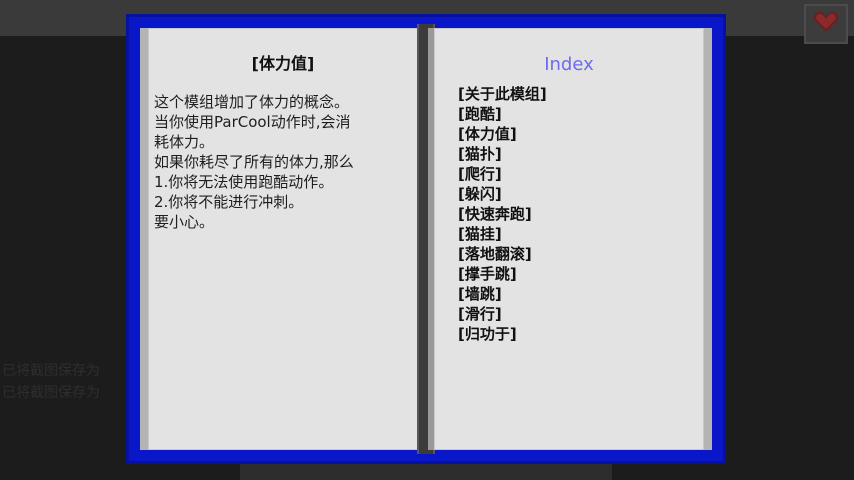 Image resolution: width=854 pixels, height=480 pixels. What do you see at coordinates (502, 274) in the screenshot?
I see `index-item-vault: [撑手跳]` at bounding box center [502, 274].